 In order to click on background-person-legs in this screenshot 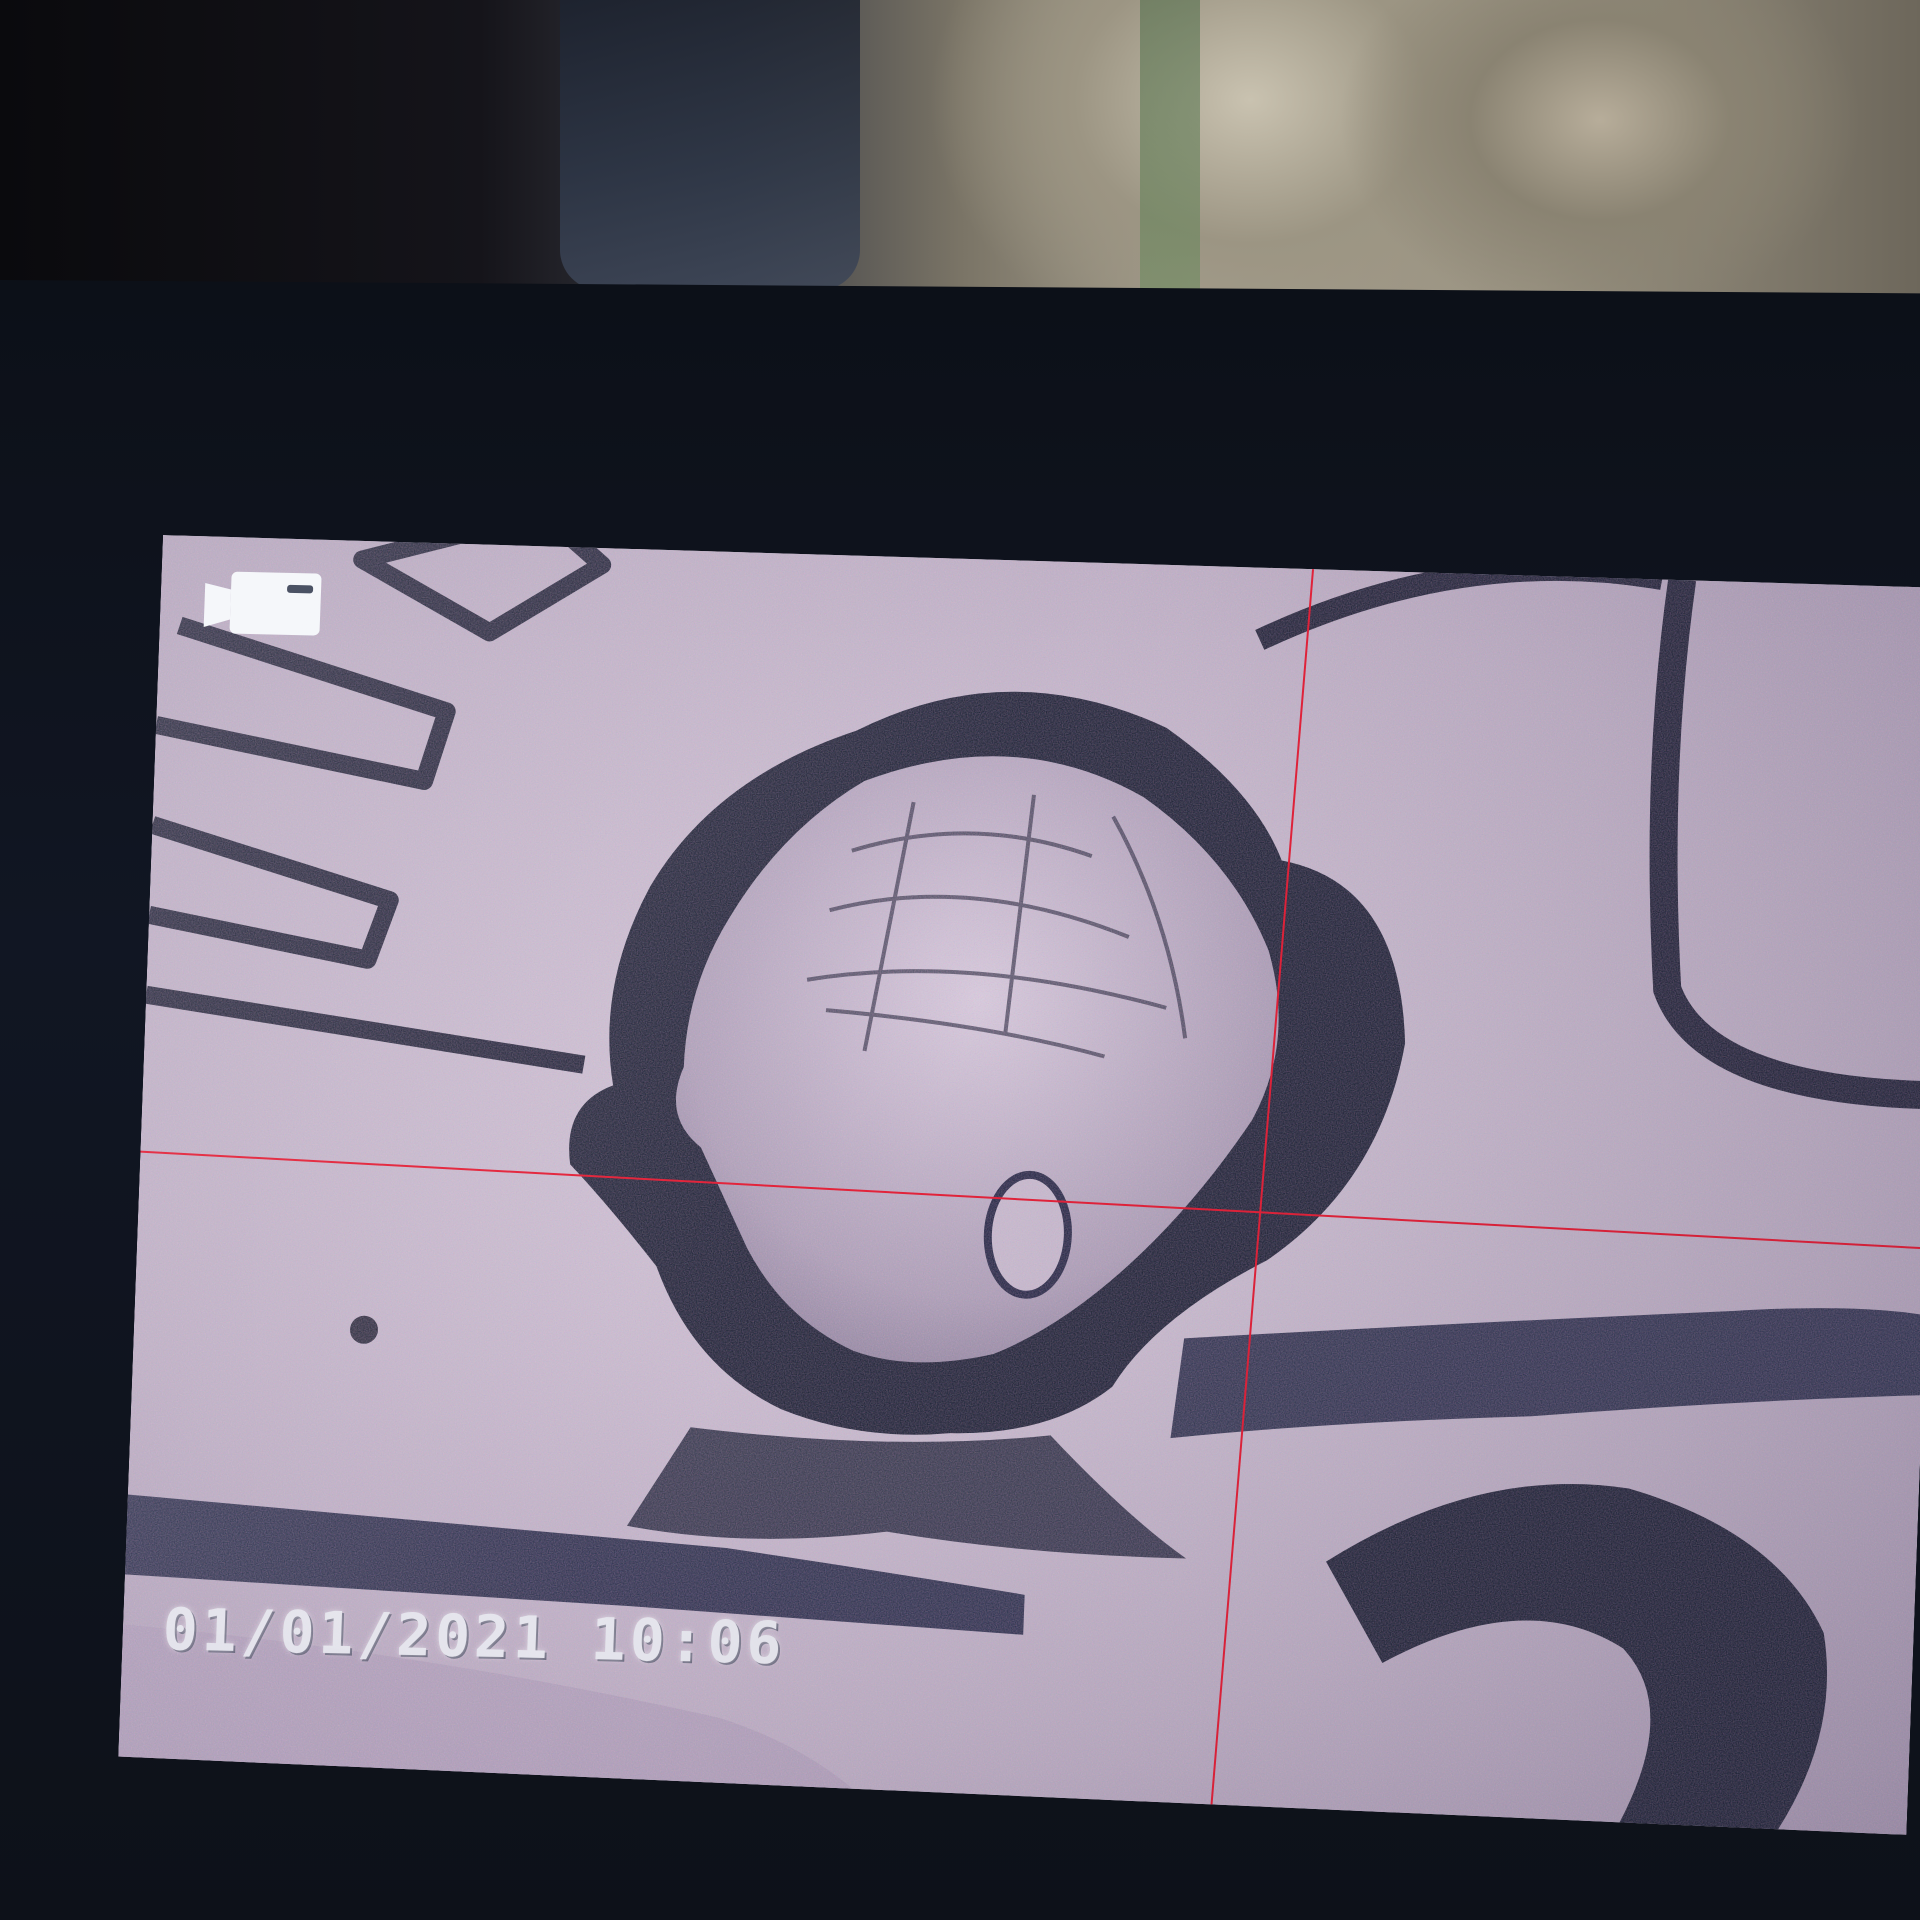, I will do `click(710, 145)`.